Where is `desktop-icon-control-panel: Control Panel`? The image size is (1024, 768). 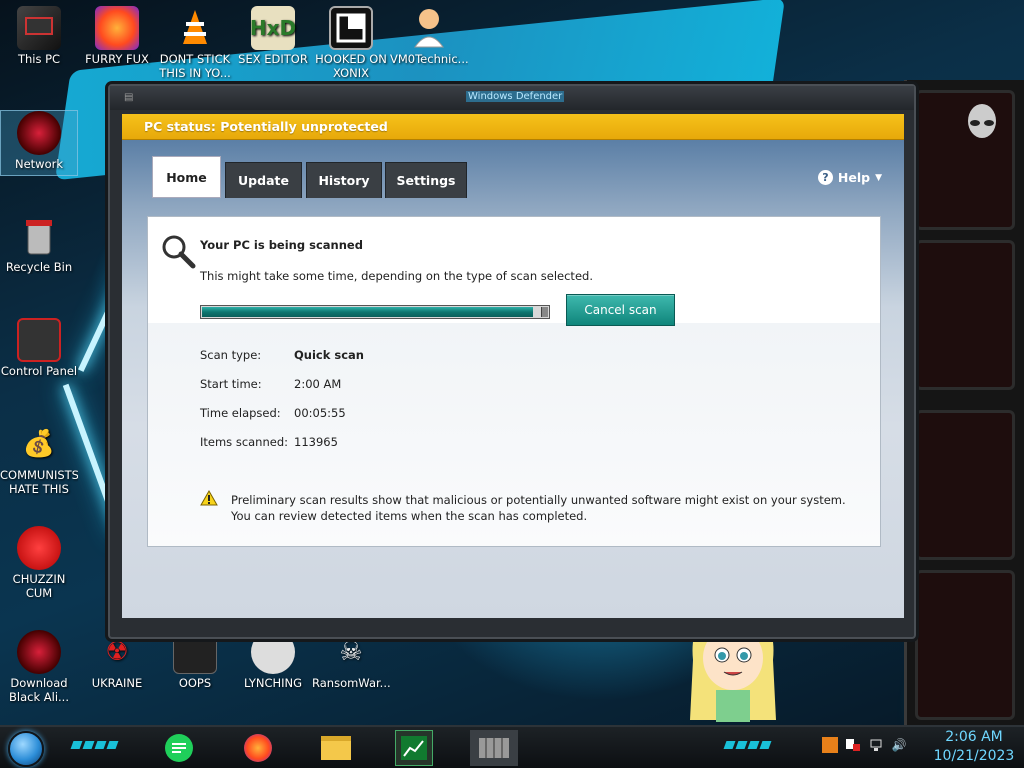 desktop-icon-control-panel: Control Panel is located at coordinates (39, 348).